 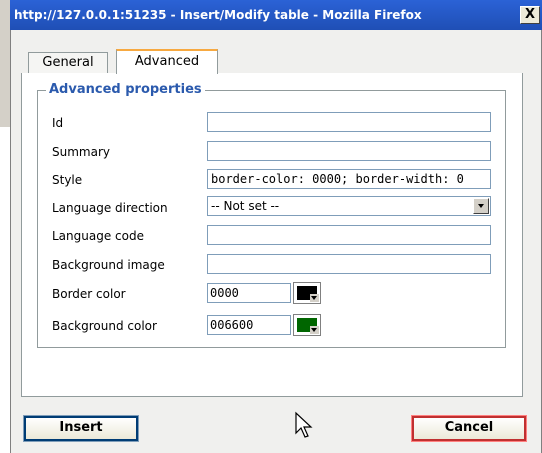 I want to click on tab-general-label: General, so click(x=68, y=62).